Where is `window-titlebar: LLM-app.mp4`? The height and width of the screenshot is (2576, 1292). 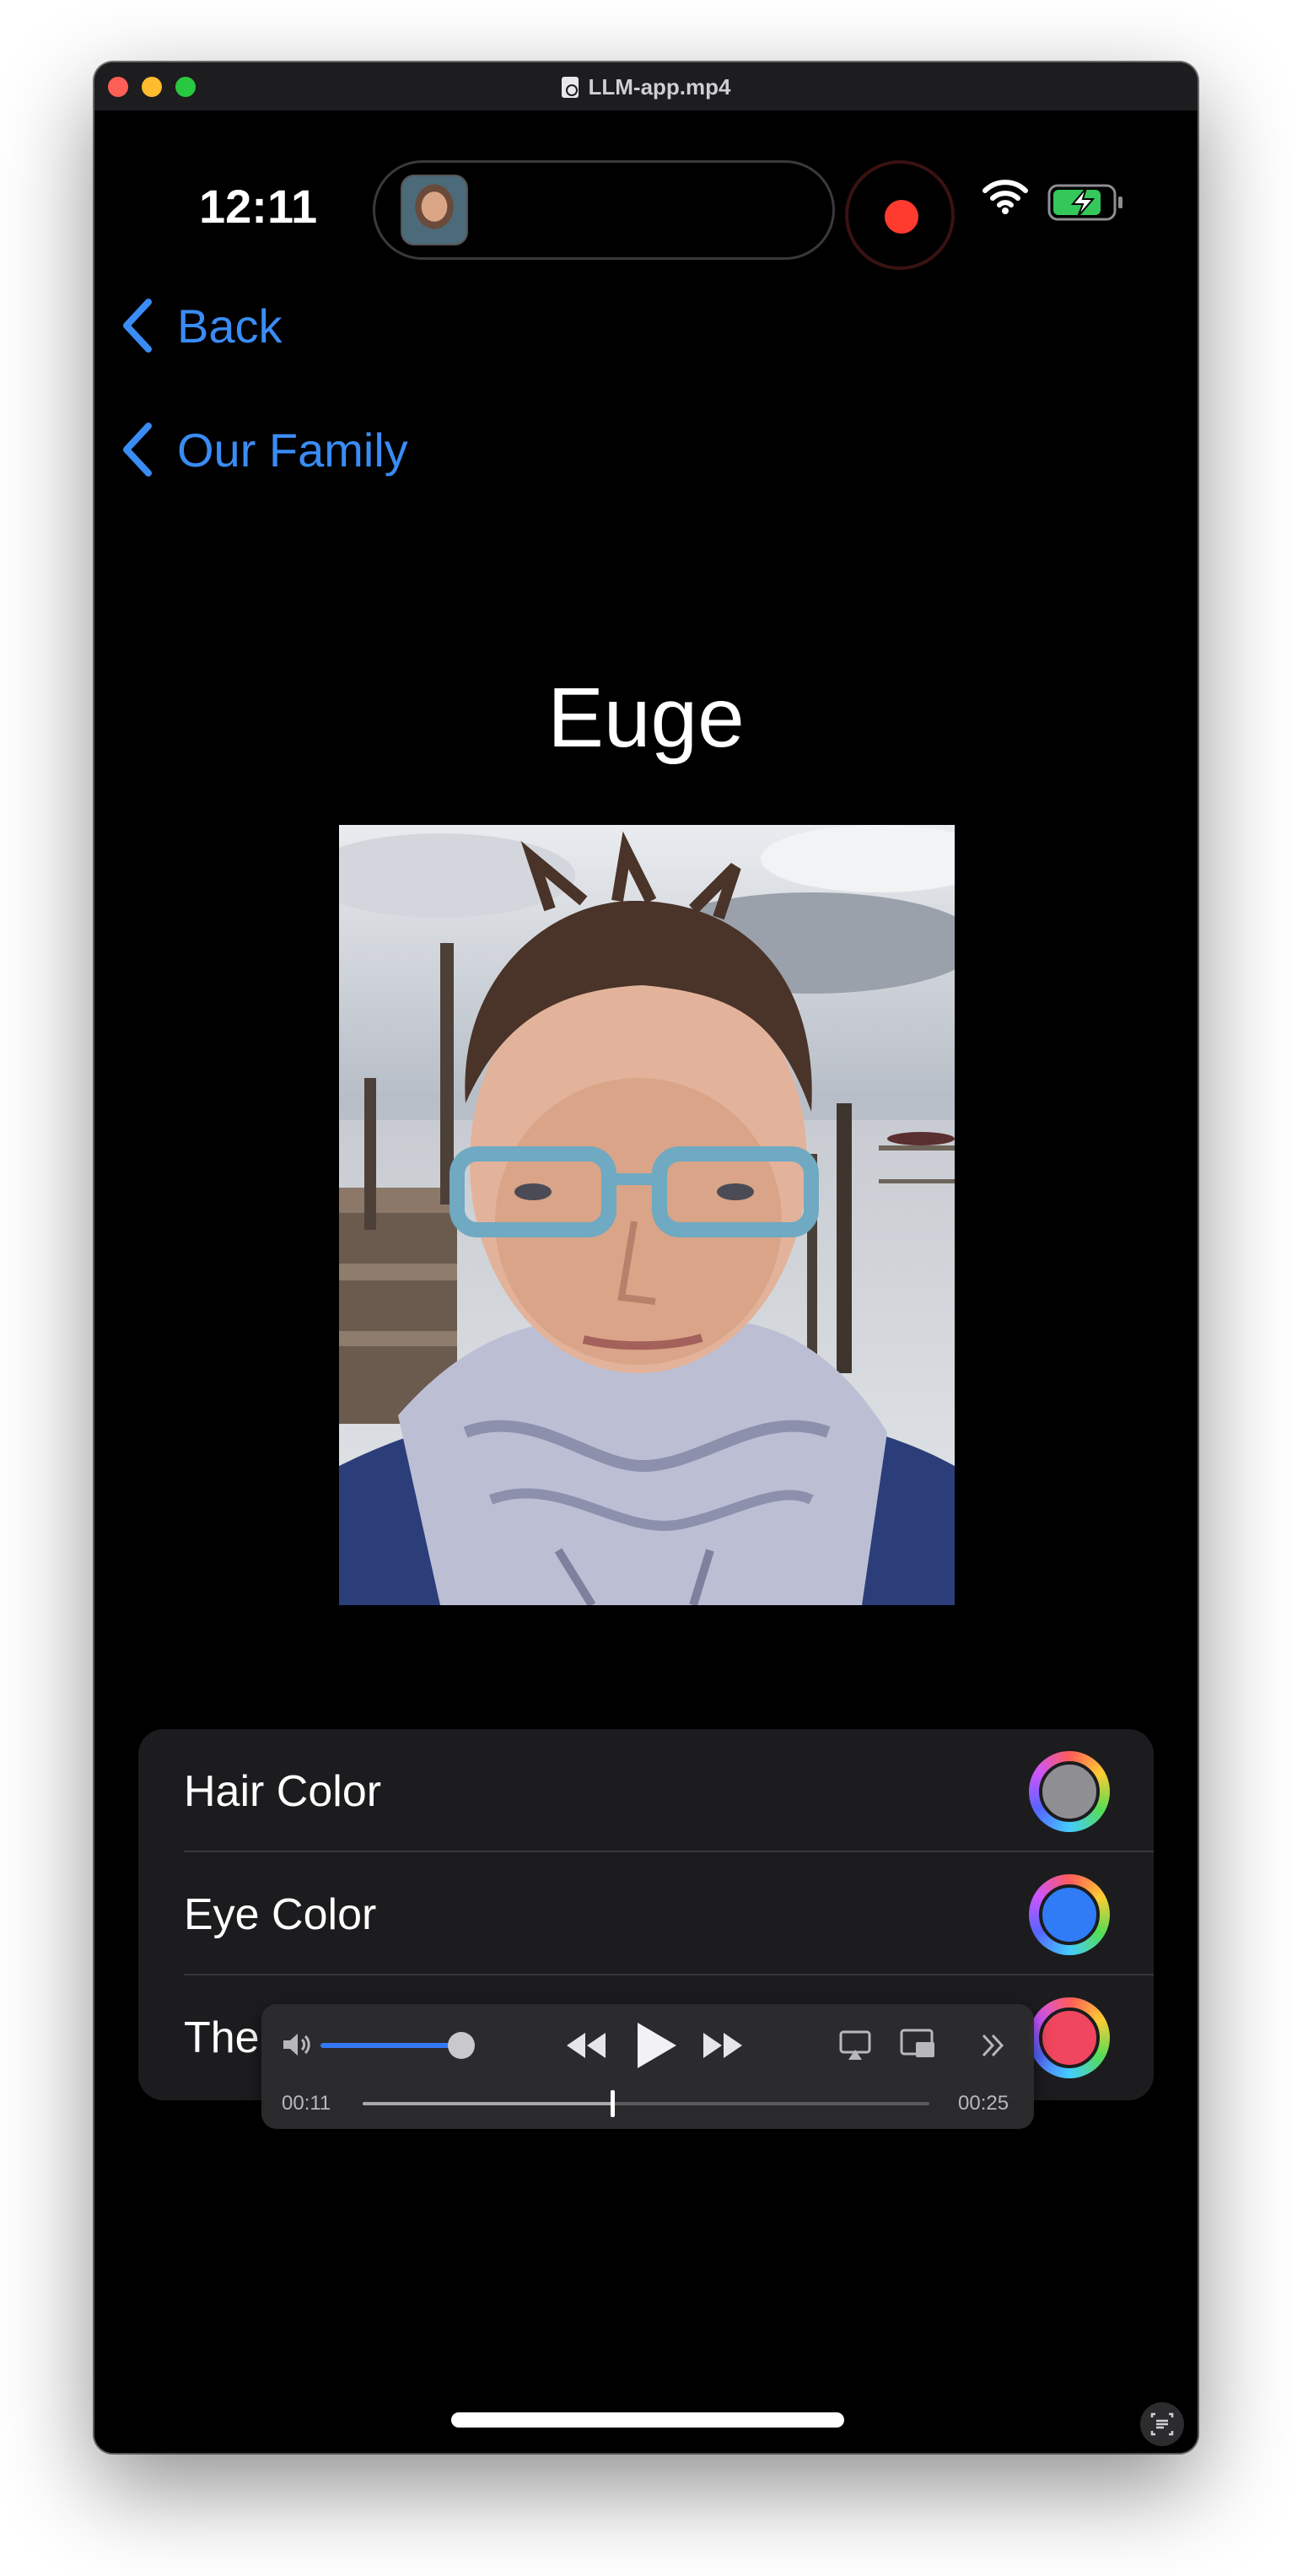
window-titlebar: LLM-app.mp4 is located at coordinates (646, 86).